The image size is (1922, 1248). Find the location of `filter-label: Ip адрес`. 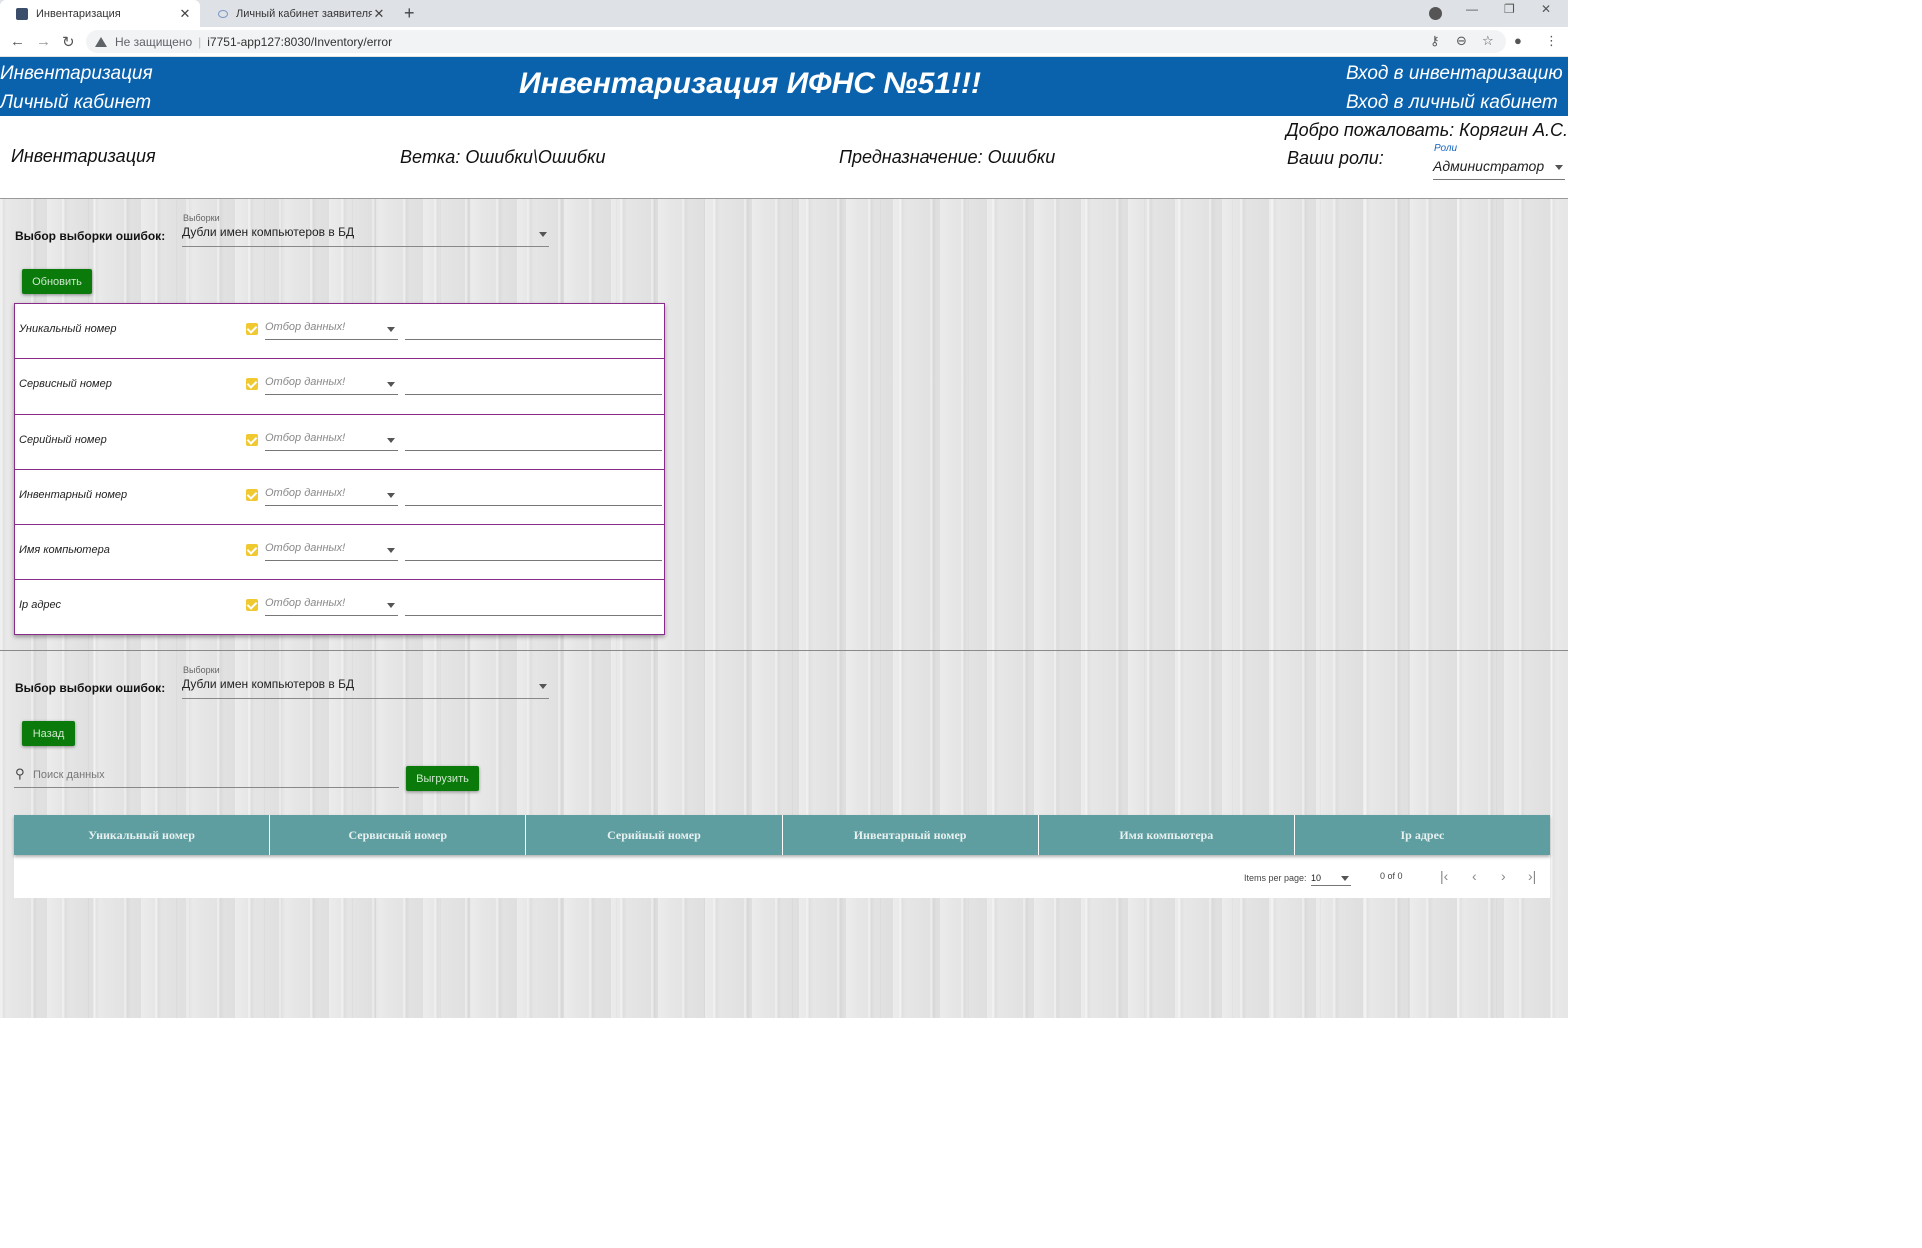

filter-label: Ip адрес is located at coordinates (40, 605).